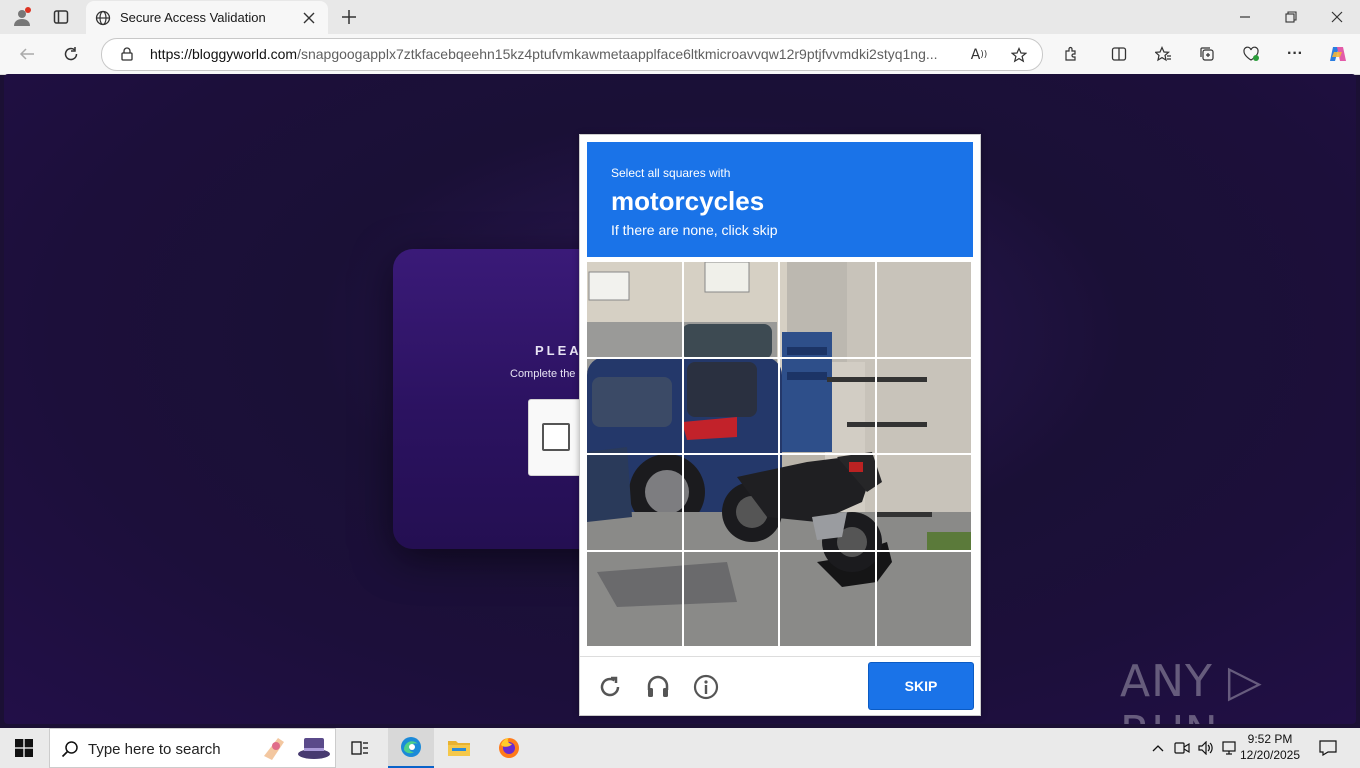  Describe the element at coordinates (297, 749) in the screenshot. I see `search-highlight-icon` at that location.